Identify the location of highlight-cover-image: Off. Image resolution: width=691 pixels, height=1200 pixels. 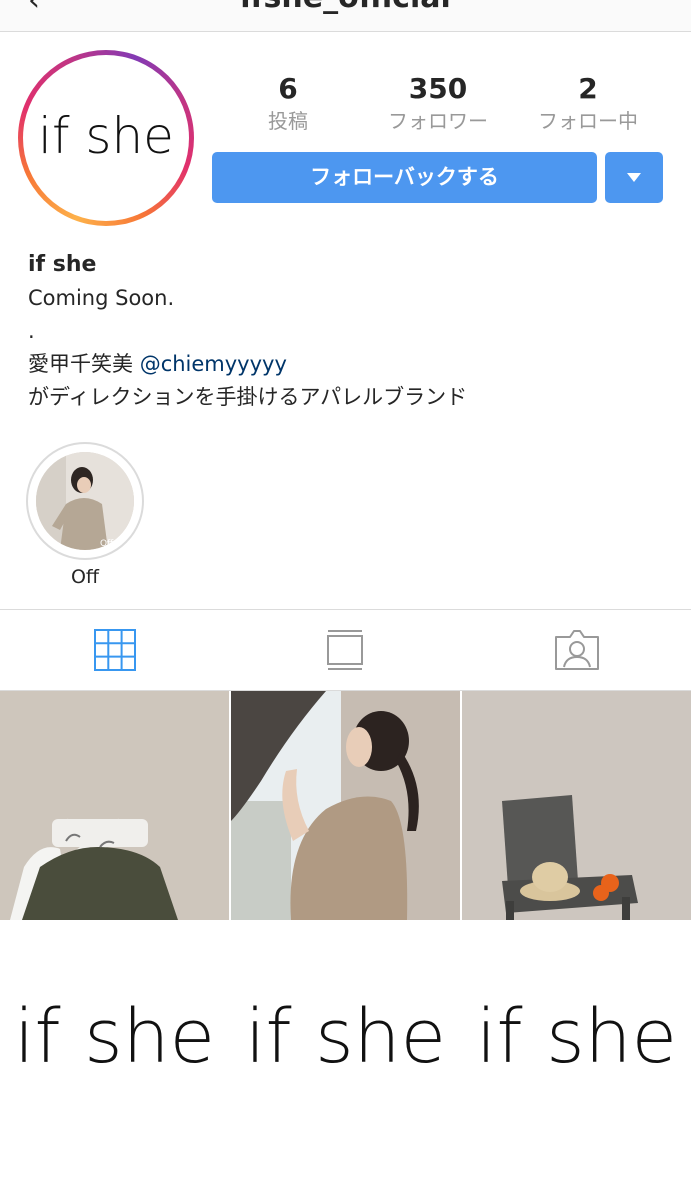
(85, 501).